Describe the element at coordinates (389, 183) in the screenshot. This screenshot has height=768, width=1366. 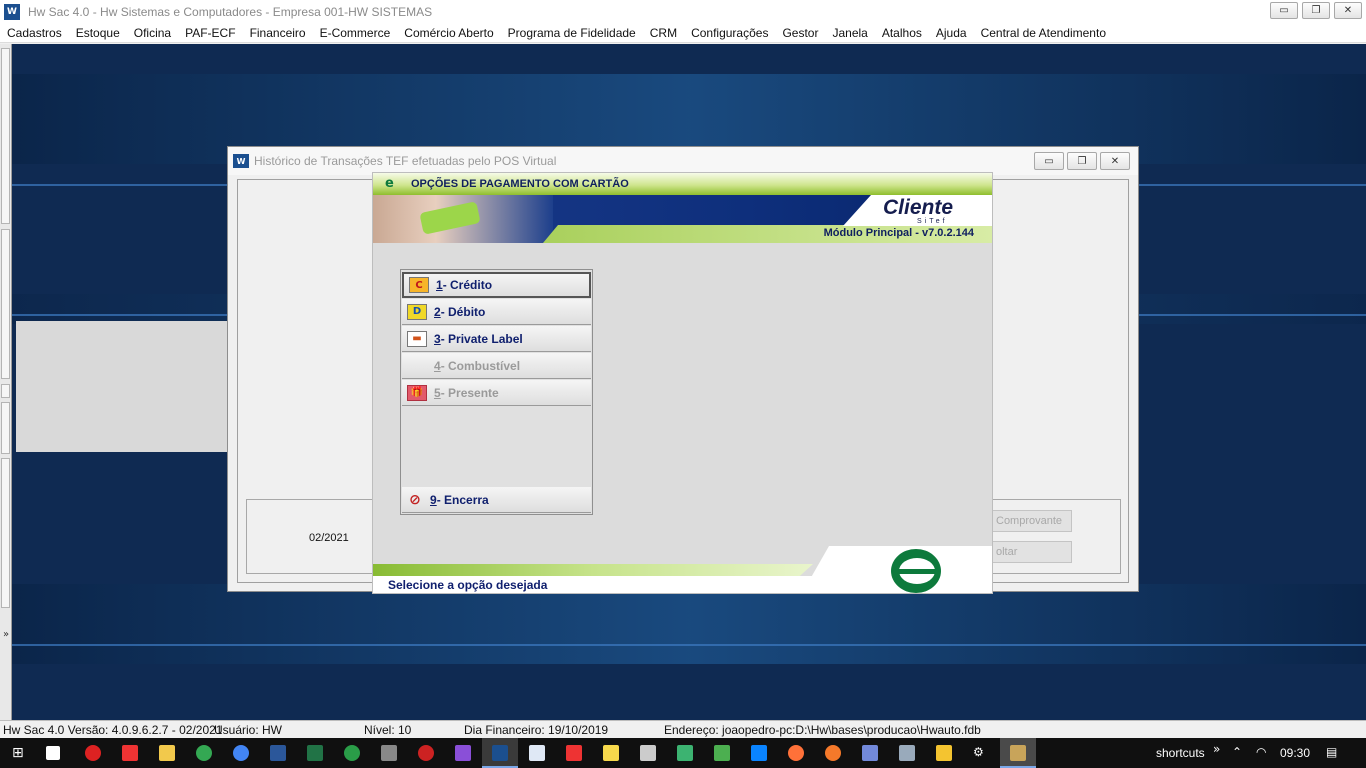
I see `sitef-logo-icon: e` at that location.